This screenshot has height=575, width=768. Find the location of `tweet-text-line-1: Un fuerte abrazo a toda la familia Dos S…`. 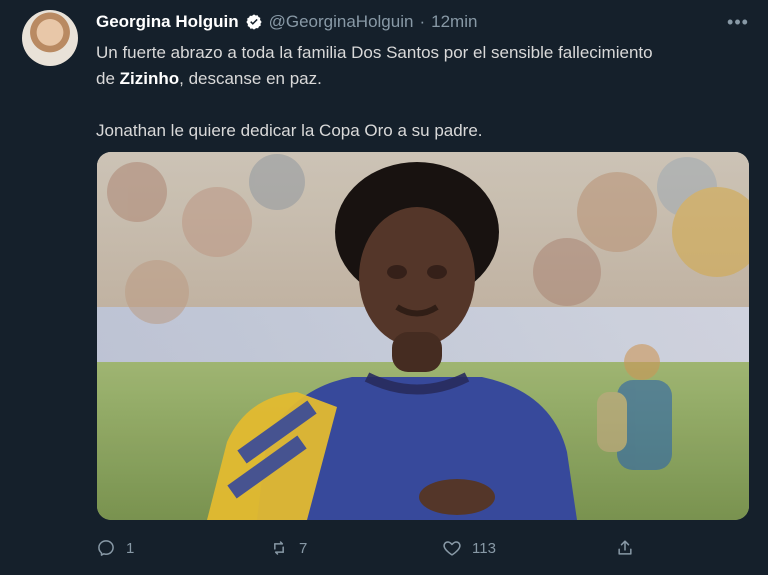

tweet-text-line-1: Un fuerte abrazo a toda la familia Dos S… is located at coordinates (421, 53).